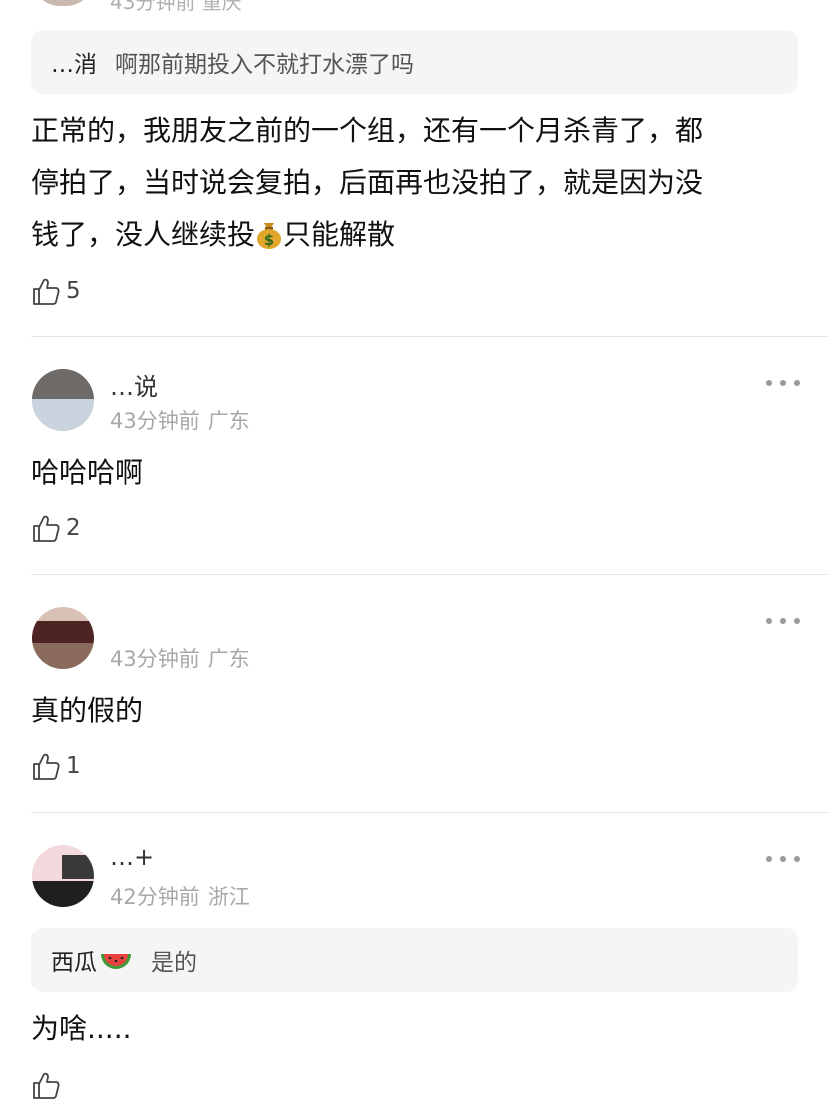 This screenshot has width=828, height=1102. What do you see at coordinates (134, 384) in the screenshot?
I see `username: …说` at bounding box center [134, 384].